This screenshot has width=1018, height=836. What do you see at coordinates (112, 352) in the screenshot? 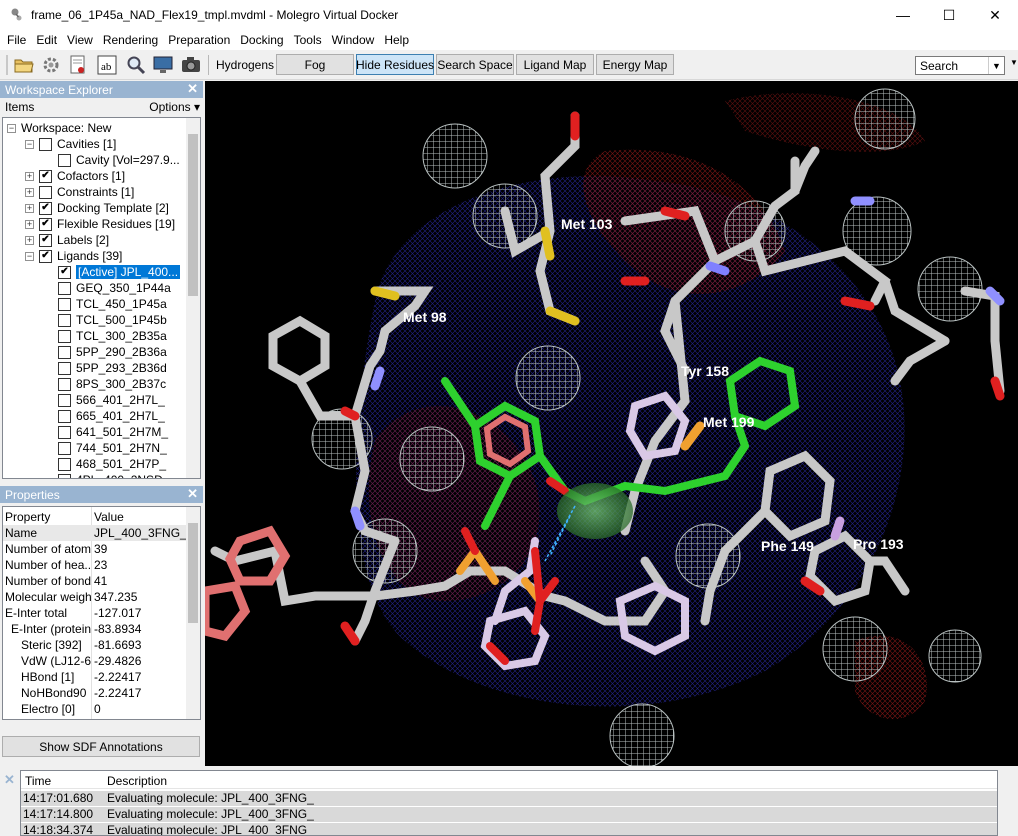
I see `tree-node: 5PP_290_2B36a` at bounding box center [112, 352].